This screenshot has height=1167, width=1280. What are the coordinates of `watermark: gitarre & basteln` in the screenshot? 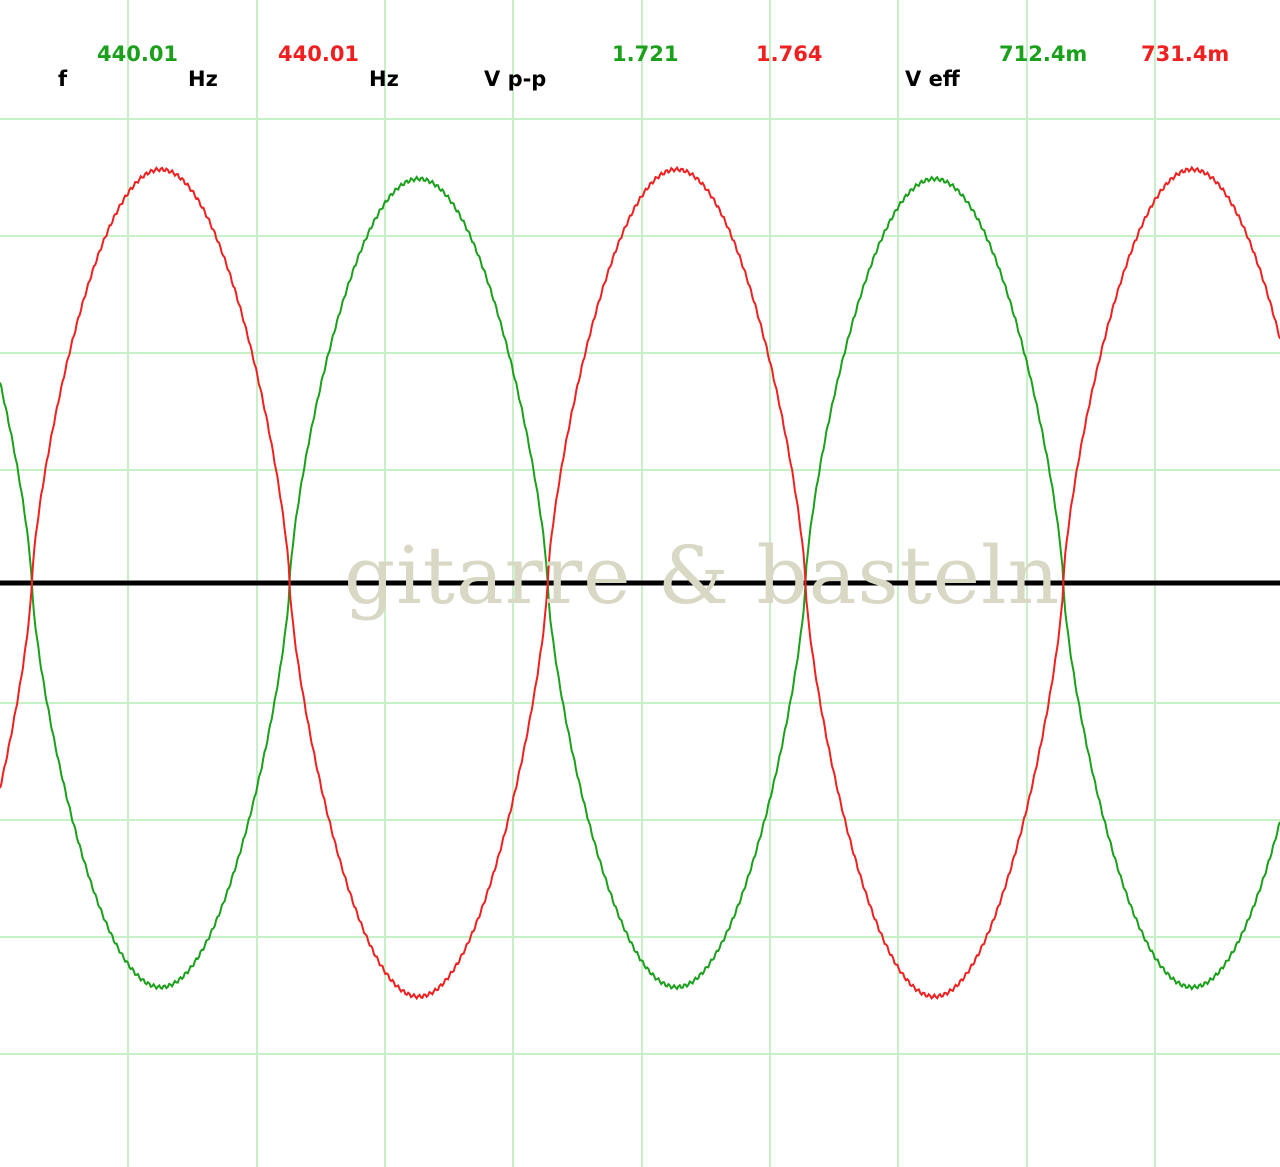 It's located at (702, 575).